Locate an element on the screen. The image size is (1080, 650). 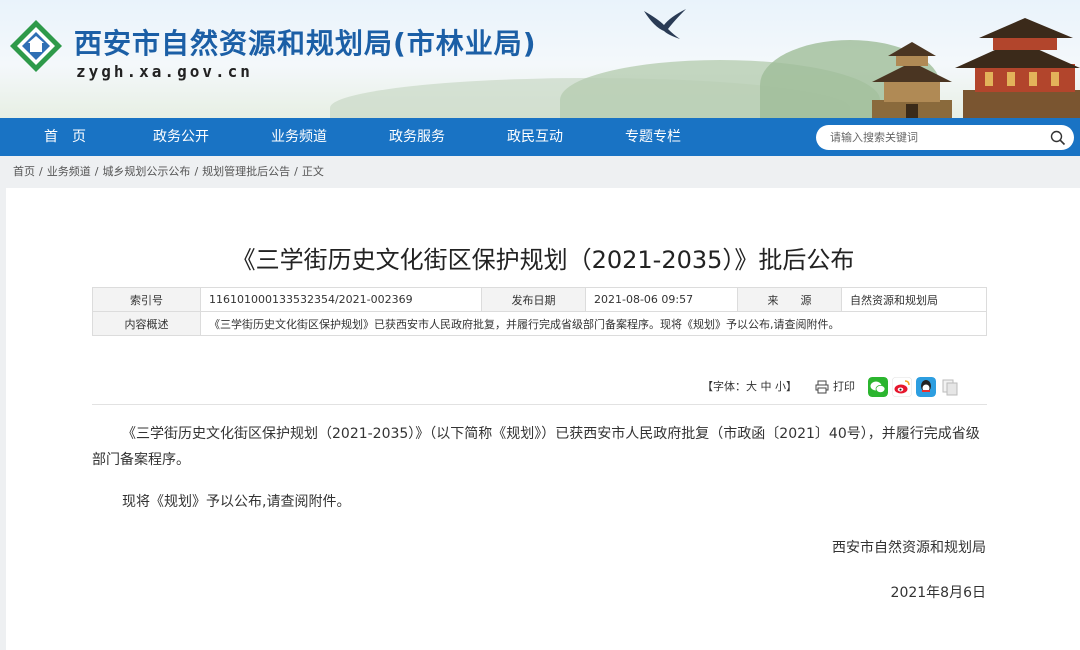
print-button: 打印 is located at coordinates (844, 387).